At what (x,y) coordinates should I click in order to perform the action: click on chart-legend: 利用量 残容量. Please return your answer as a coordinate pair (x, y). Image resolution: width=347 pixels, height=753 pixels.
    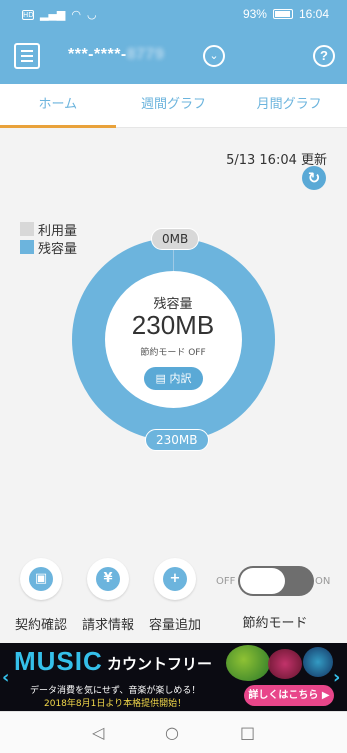
    Looking at the image, I should click on (49, 238).